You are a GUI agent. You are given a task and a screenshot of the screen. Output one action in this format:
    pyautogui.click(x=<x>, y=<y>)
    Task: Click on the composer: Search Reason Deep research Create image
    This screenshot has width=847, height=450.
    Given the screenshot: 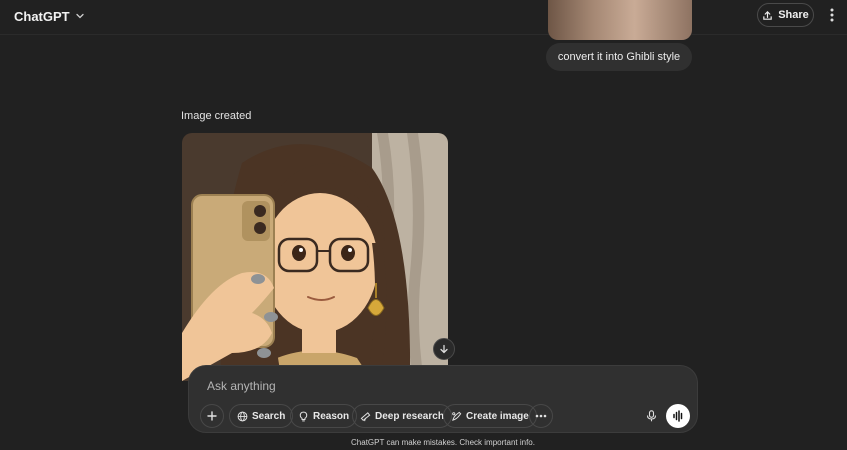 What is the action you would take?
    pyautogui.click(x=443, y=399)
    